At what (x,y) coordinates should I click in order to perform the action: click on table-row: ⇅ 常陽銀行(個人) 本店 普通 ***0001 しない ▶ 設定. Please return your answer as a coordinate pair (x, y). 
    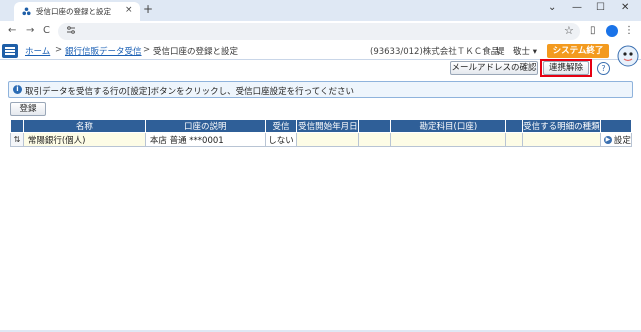
    Looking at the image, I should click on (321, 139).